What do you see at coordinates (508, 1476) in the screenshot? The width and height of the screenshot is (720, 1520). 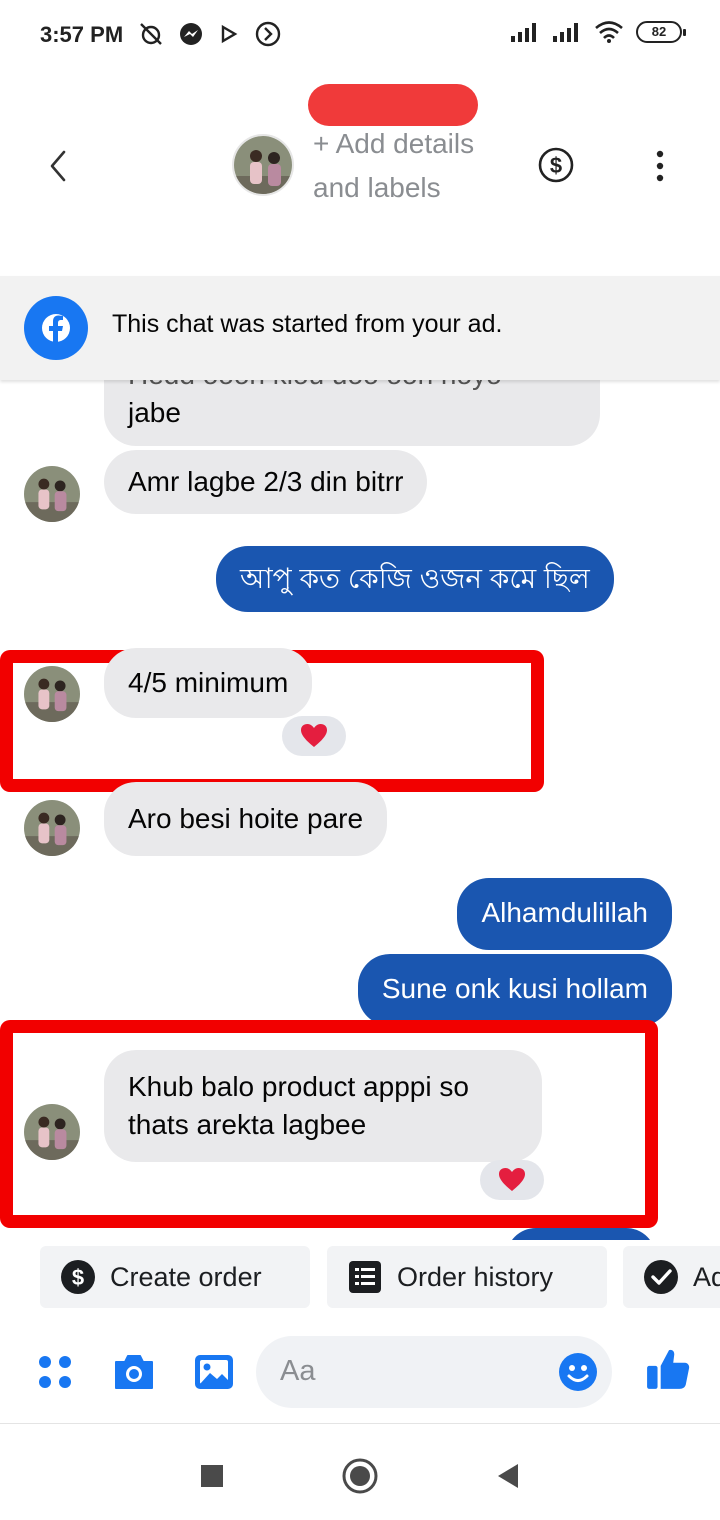 I see `back-nav-icon` at bounding box center [508, 1476].